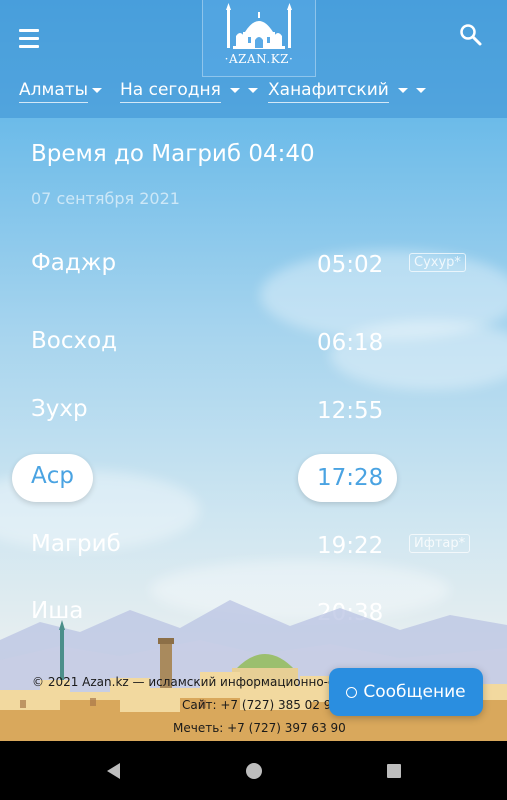 This screenshot has height=800, width=507. I want to click on recents-square-icon, so click(394, 771).